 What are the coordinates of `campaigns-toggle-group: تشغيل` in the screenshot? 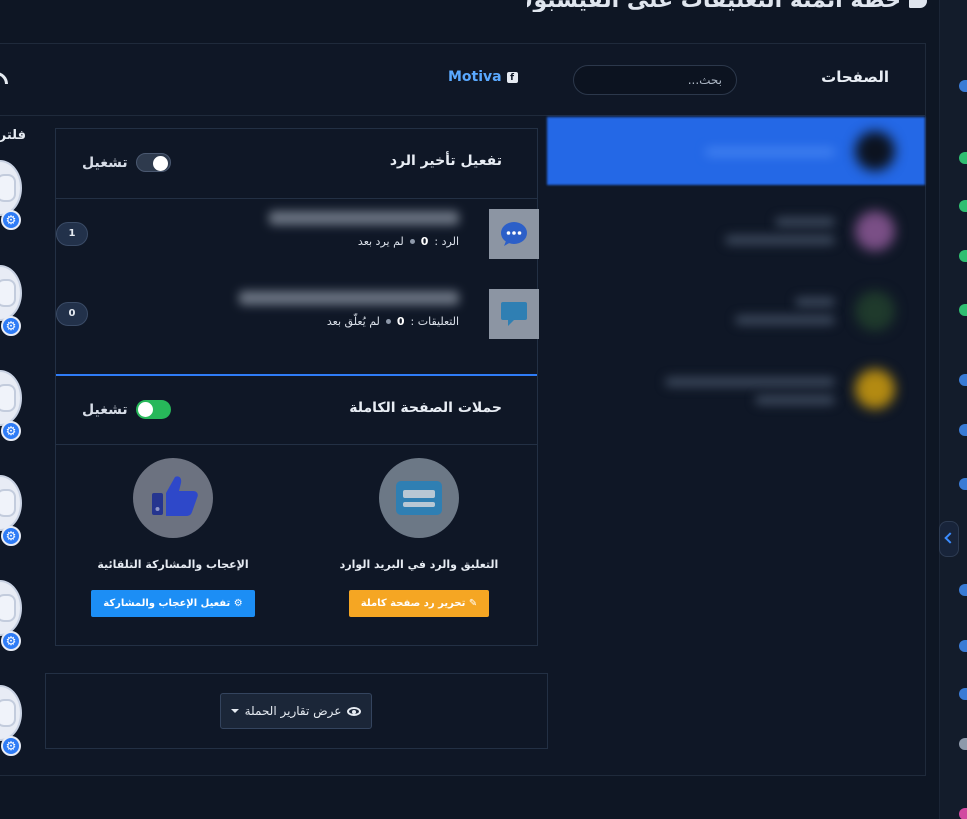 It's located at (126, 409).